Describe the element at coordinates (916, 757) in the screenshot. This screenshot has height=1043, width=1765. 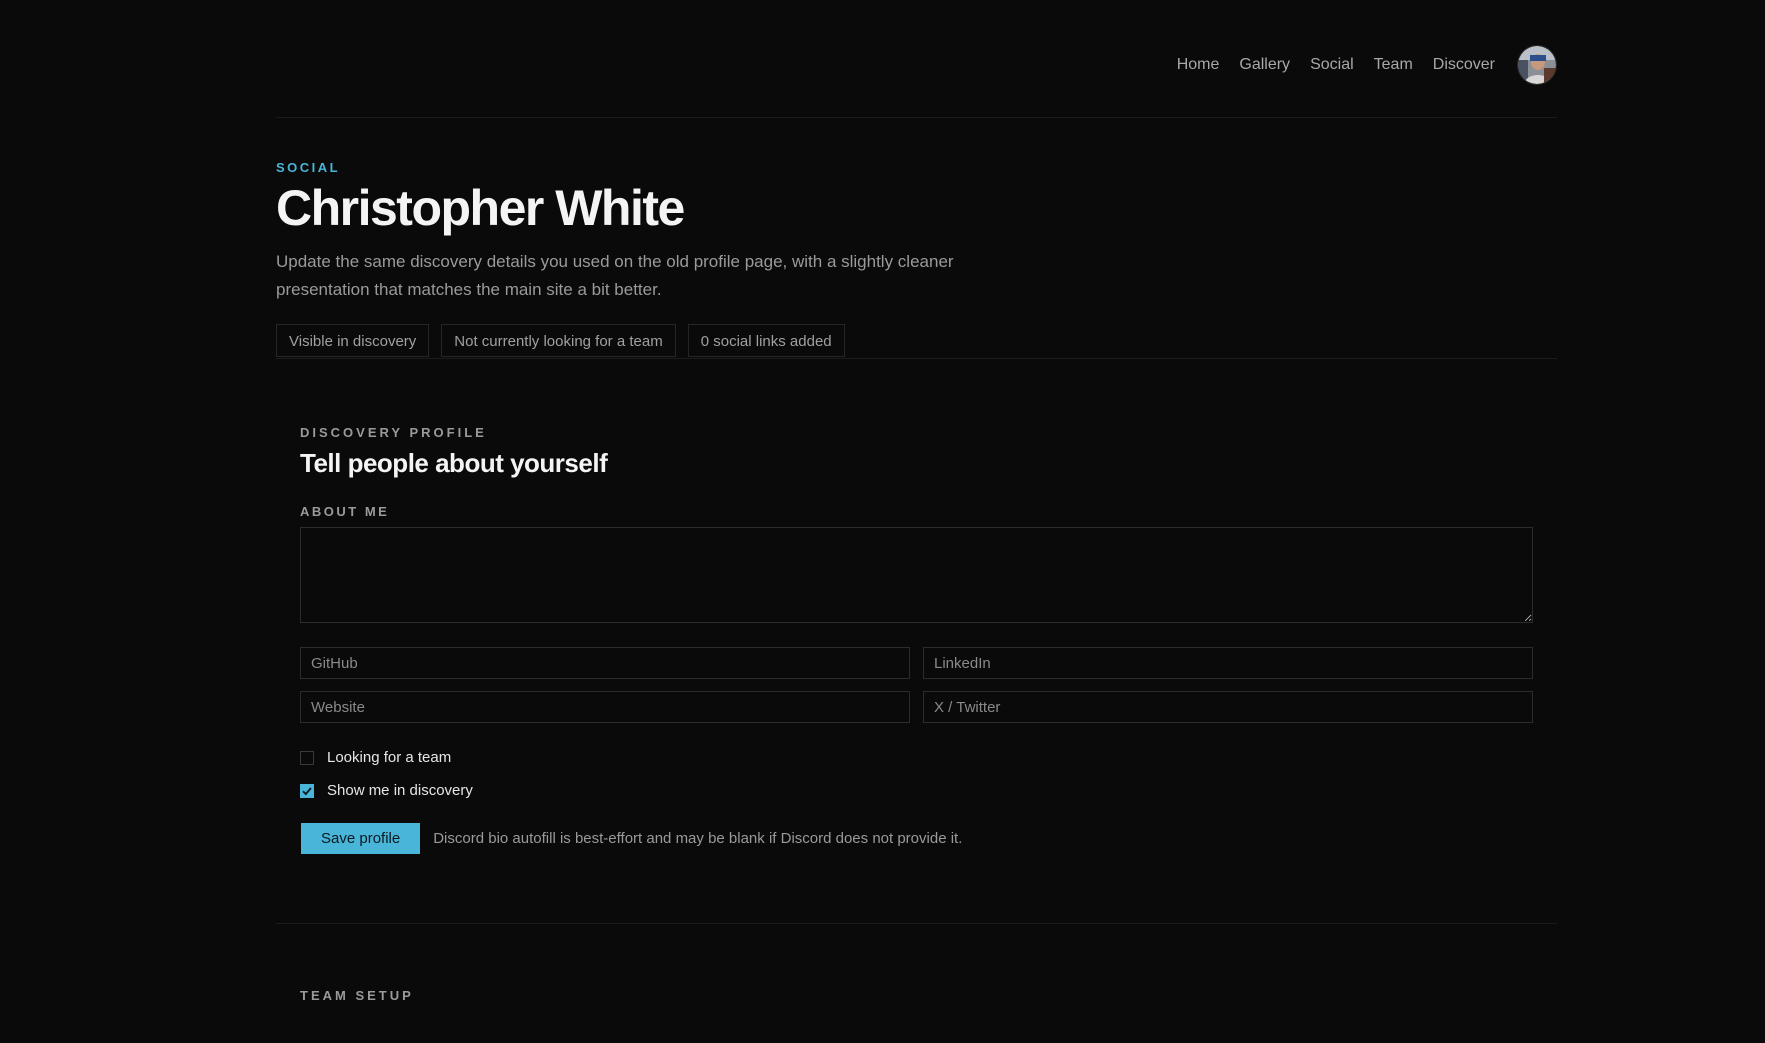
I see `looking-for-team-option: Looking for a team` at that location.